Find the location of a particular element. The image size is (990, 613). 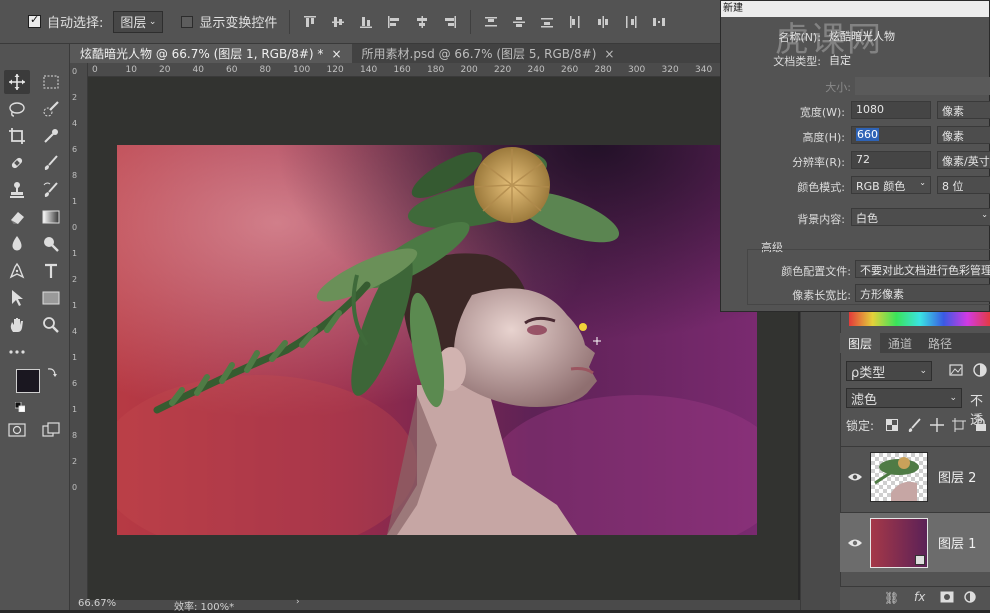

distribute-left-icon is located at coordinates (575, 22).